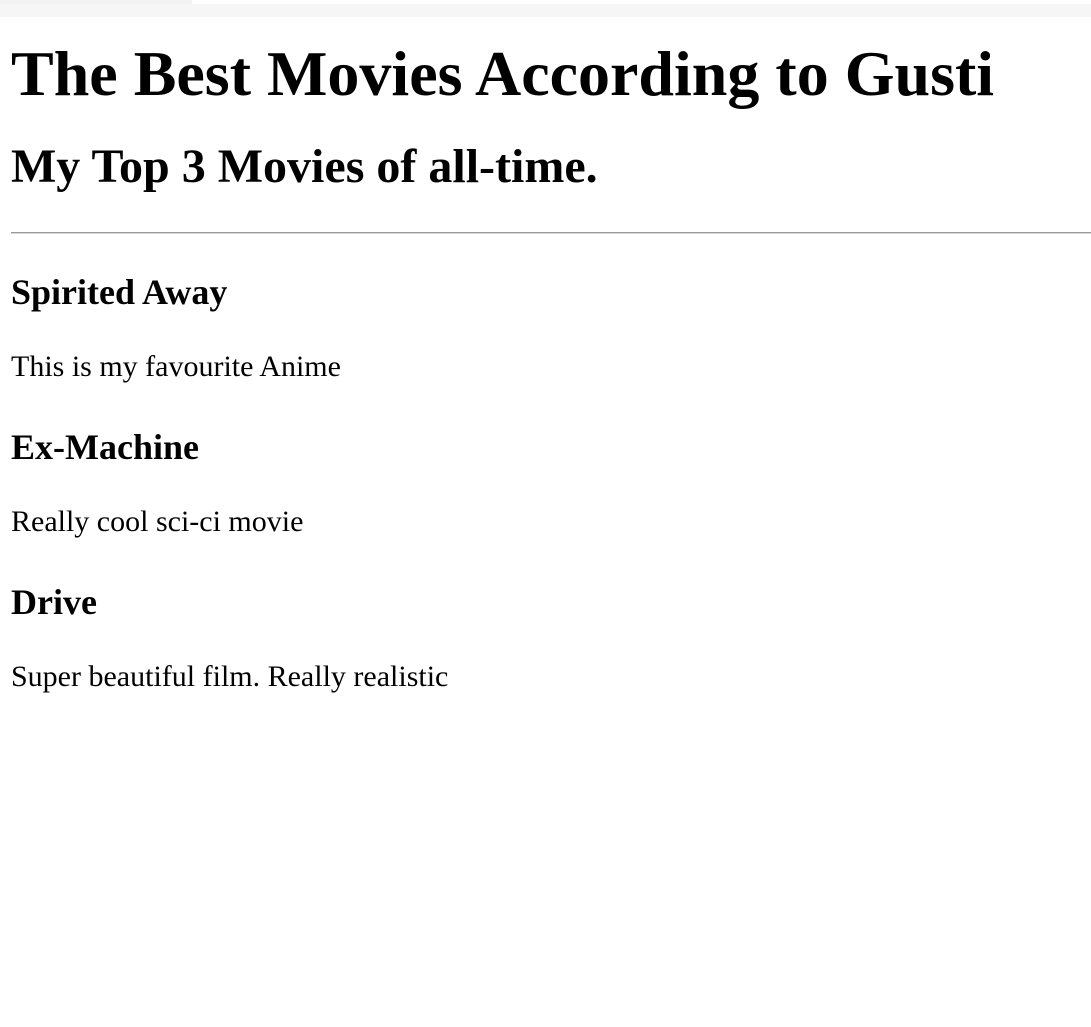  What do you see at coordinates (54, 602) in the screenshot?
I see `movie-title: Drive` at bounding box center [54, 602].